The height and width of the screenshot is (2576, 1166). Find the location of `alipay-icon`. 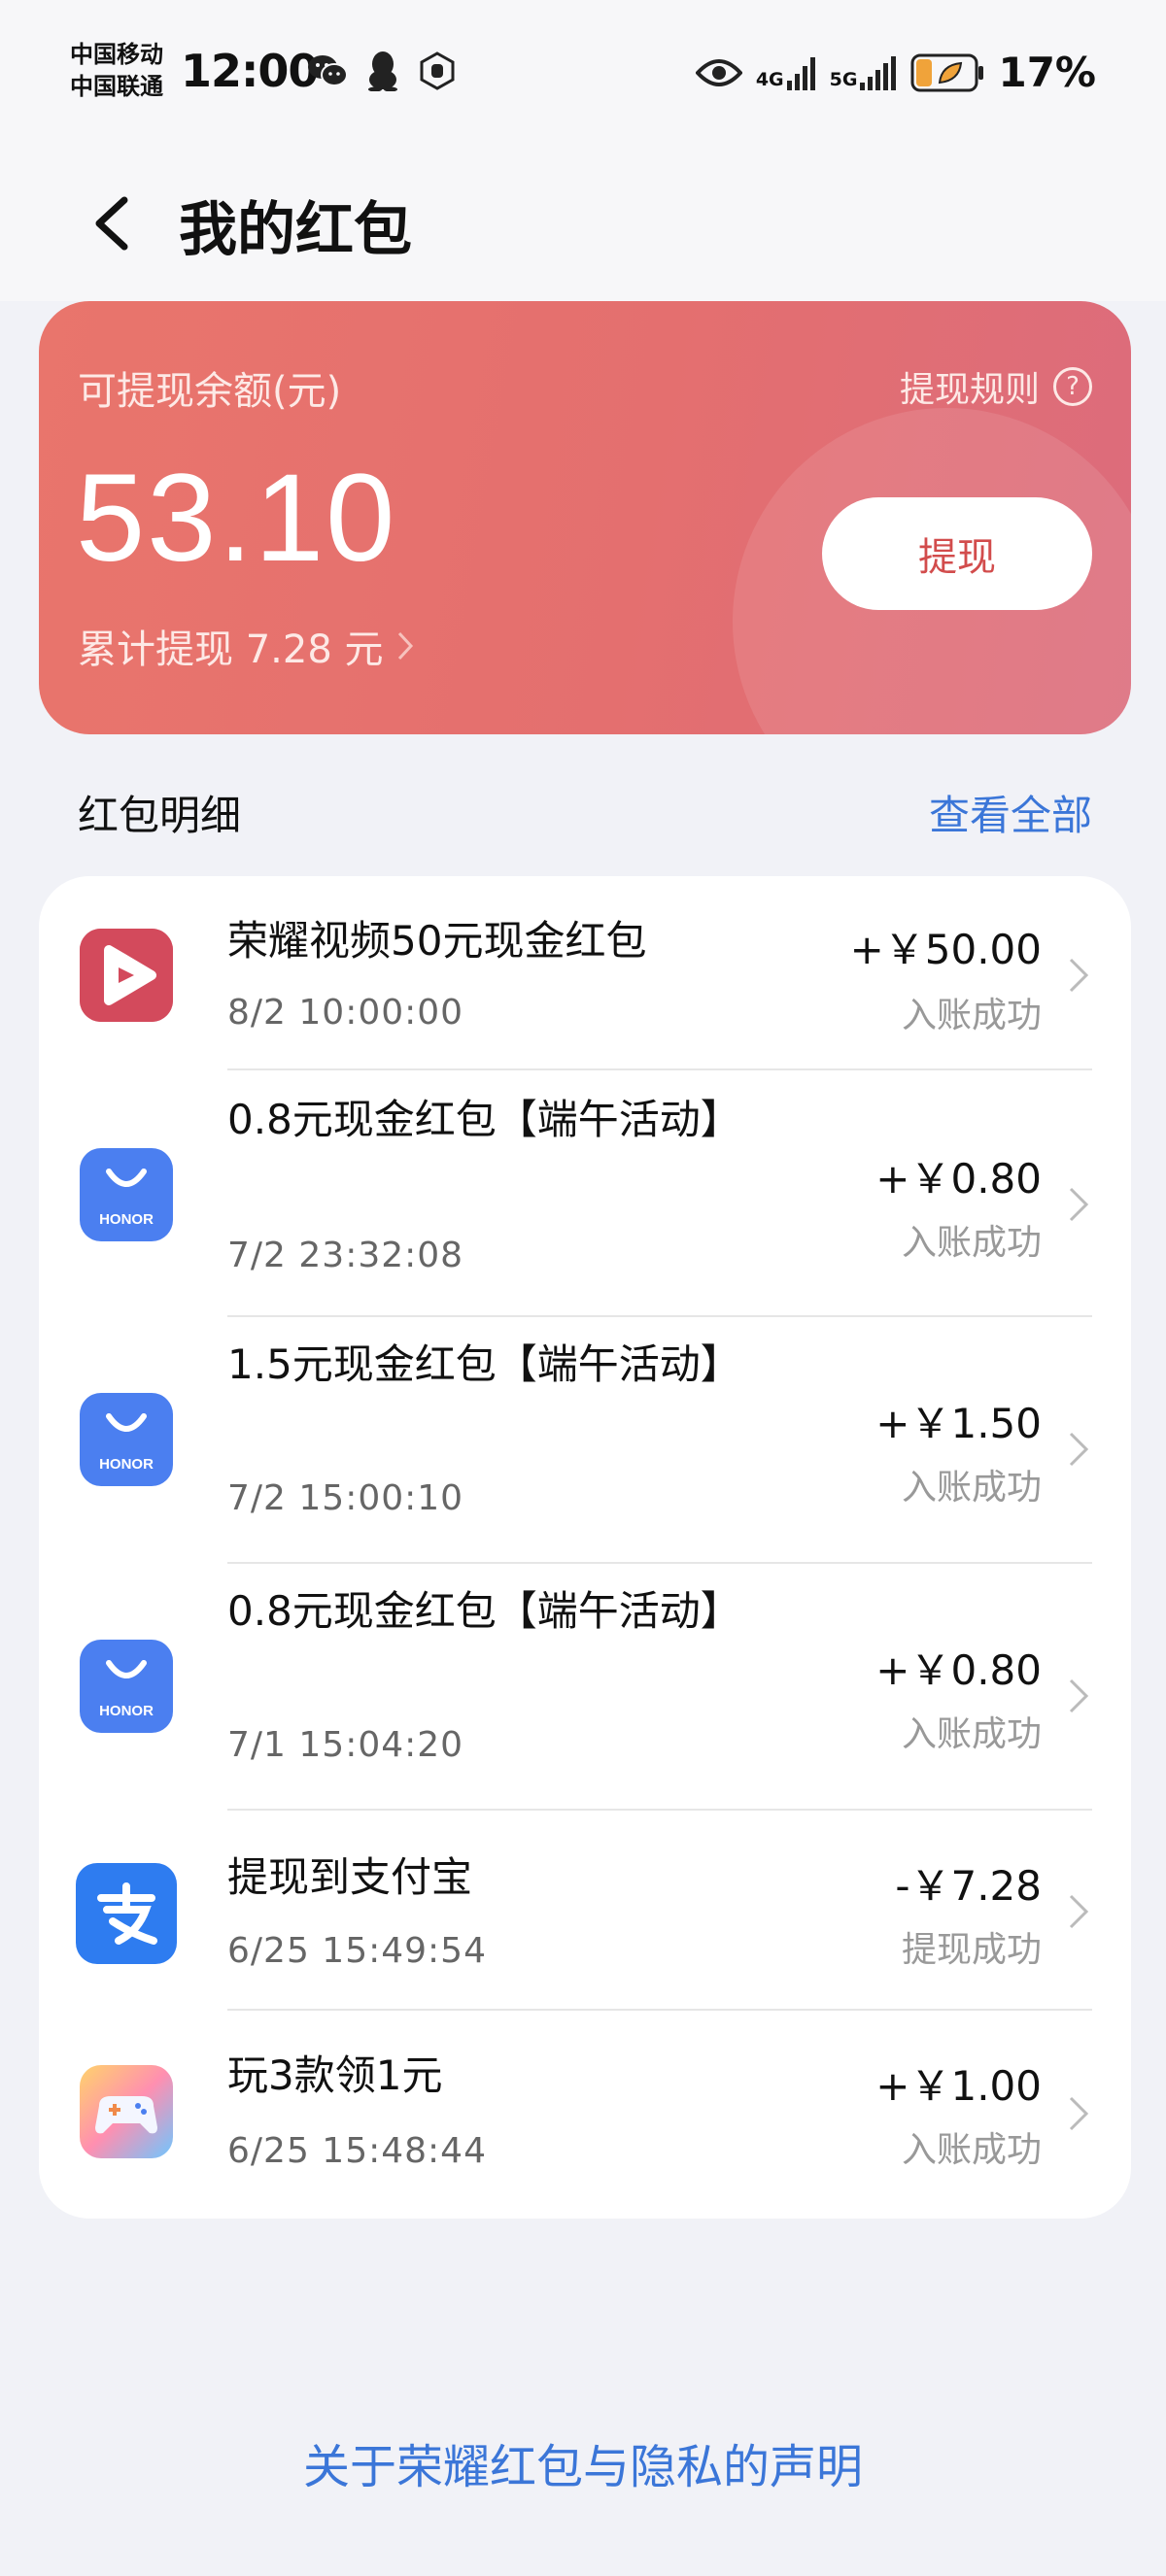

alipay-icon is located at coordinates (127, 1913).